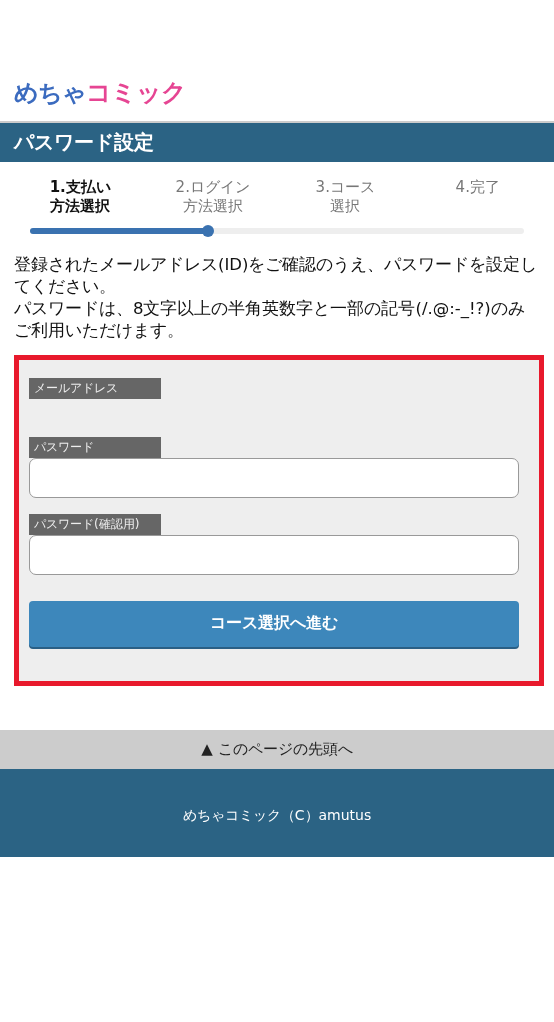 This screenshot has width=554, height=1022. Describe the element at coordinates (136, 92) in the screenshot. I see `logo-text: コミック` at that location.